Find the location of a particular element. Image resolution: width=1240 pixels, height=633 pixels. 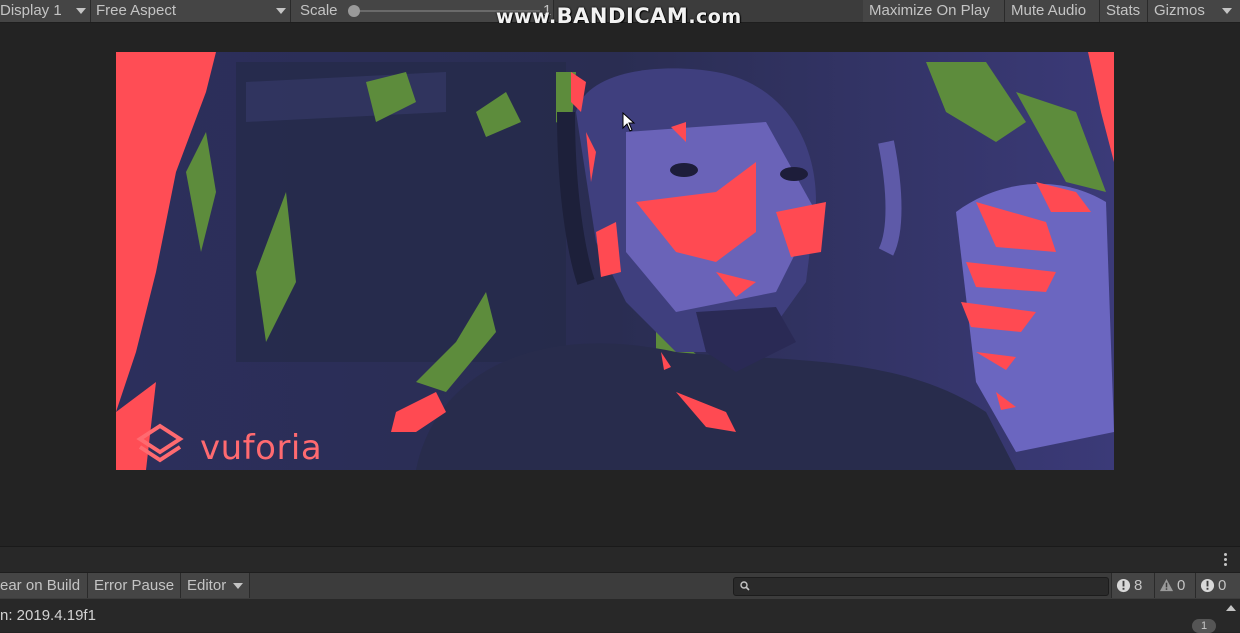

info-icon is located at coordinates (1123, 585).